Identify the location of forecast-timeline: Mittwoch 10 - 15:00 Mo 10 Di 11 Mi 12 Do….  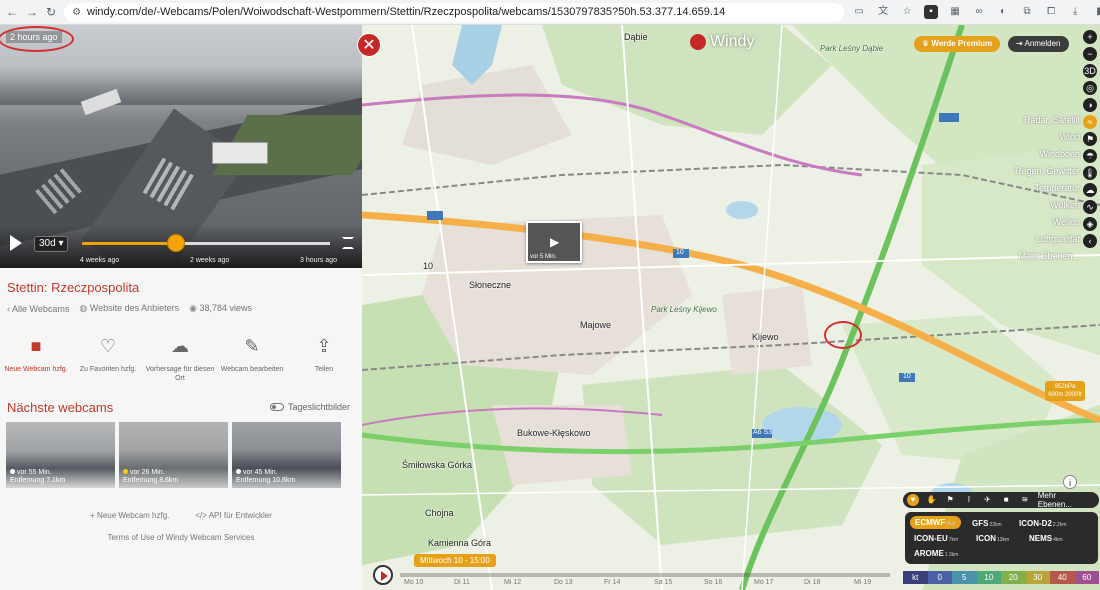
(630, 572).